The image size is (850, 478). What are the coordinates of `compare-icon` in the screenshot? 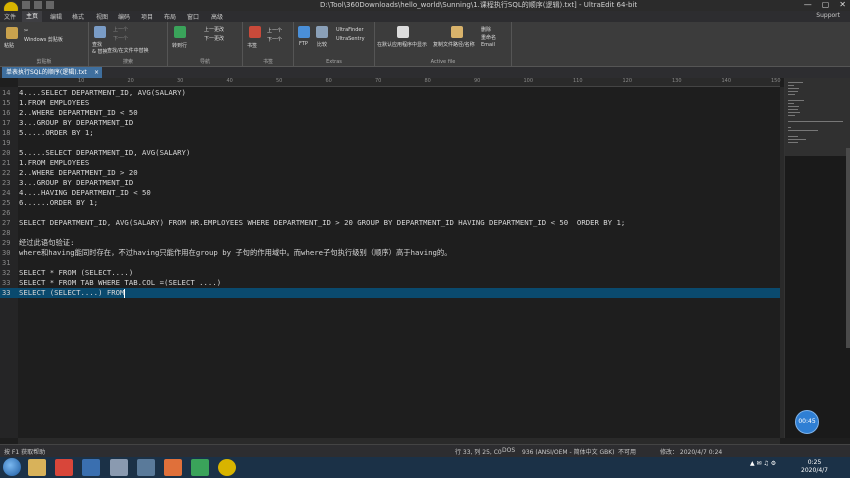 It's located at (322, 32).